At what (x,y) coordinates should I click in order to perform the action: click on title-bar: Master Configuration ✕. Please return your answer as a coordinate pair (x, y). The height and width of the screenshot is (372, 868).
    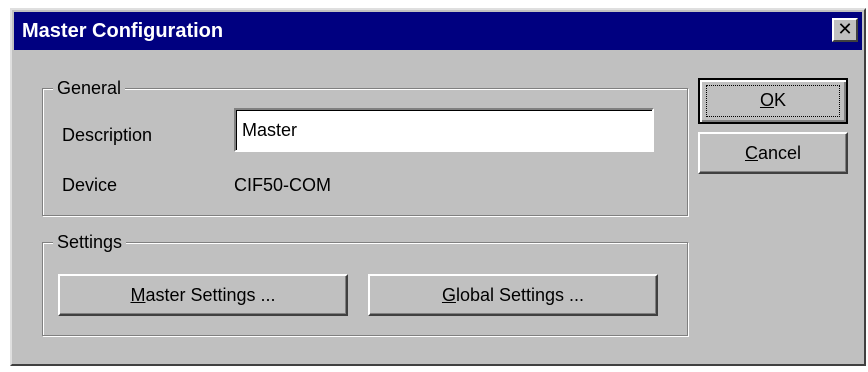
    Looking at the image, I should click on (438, 31).